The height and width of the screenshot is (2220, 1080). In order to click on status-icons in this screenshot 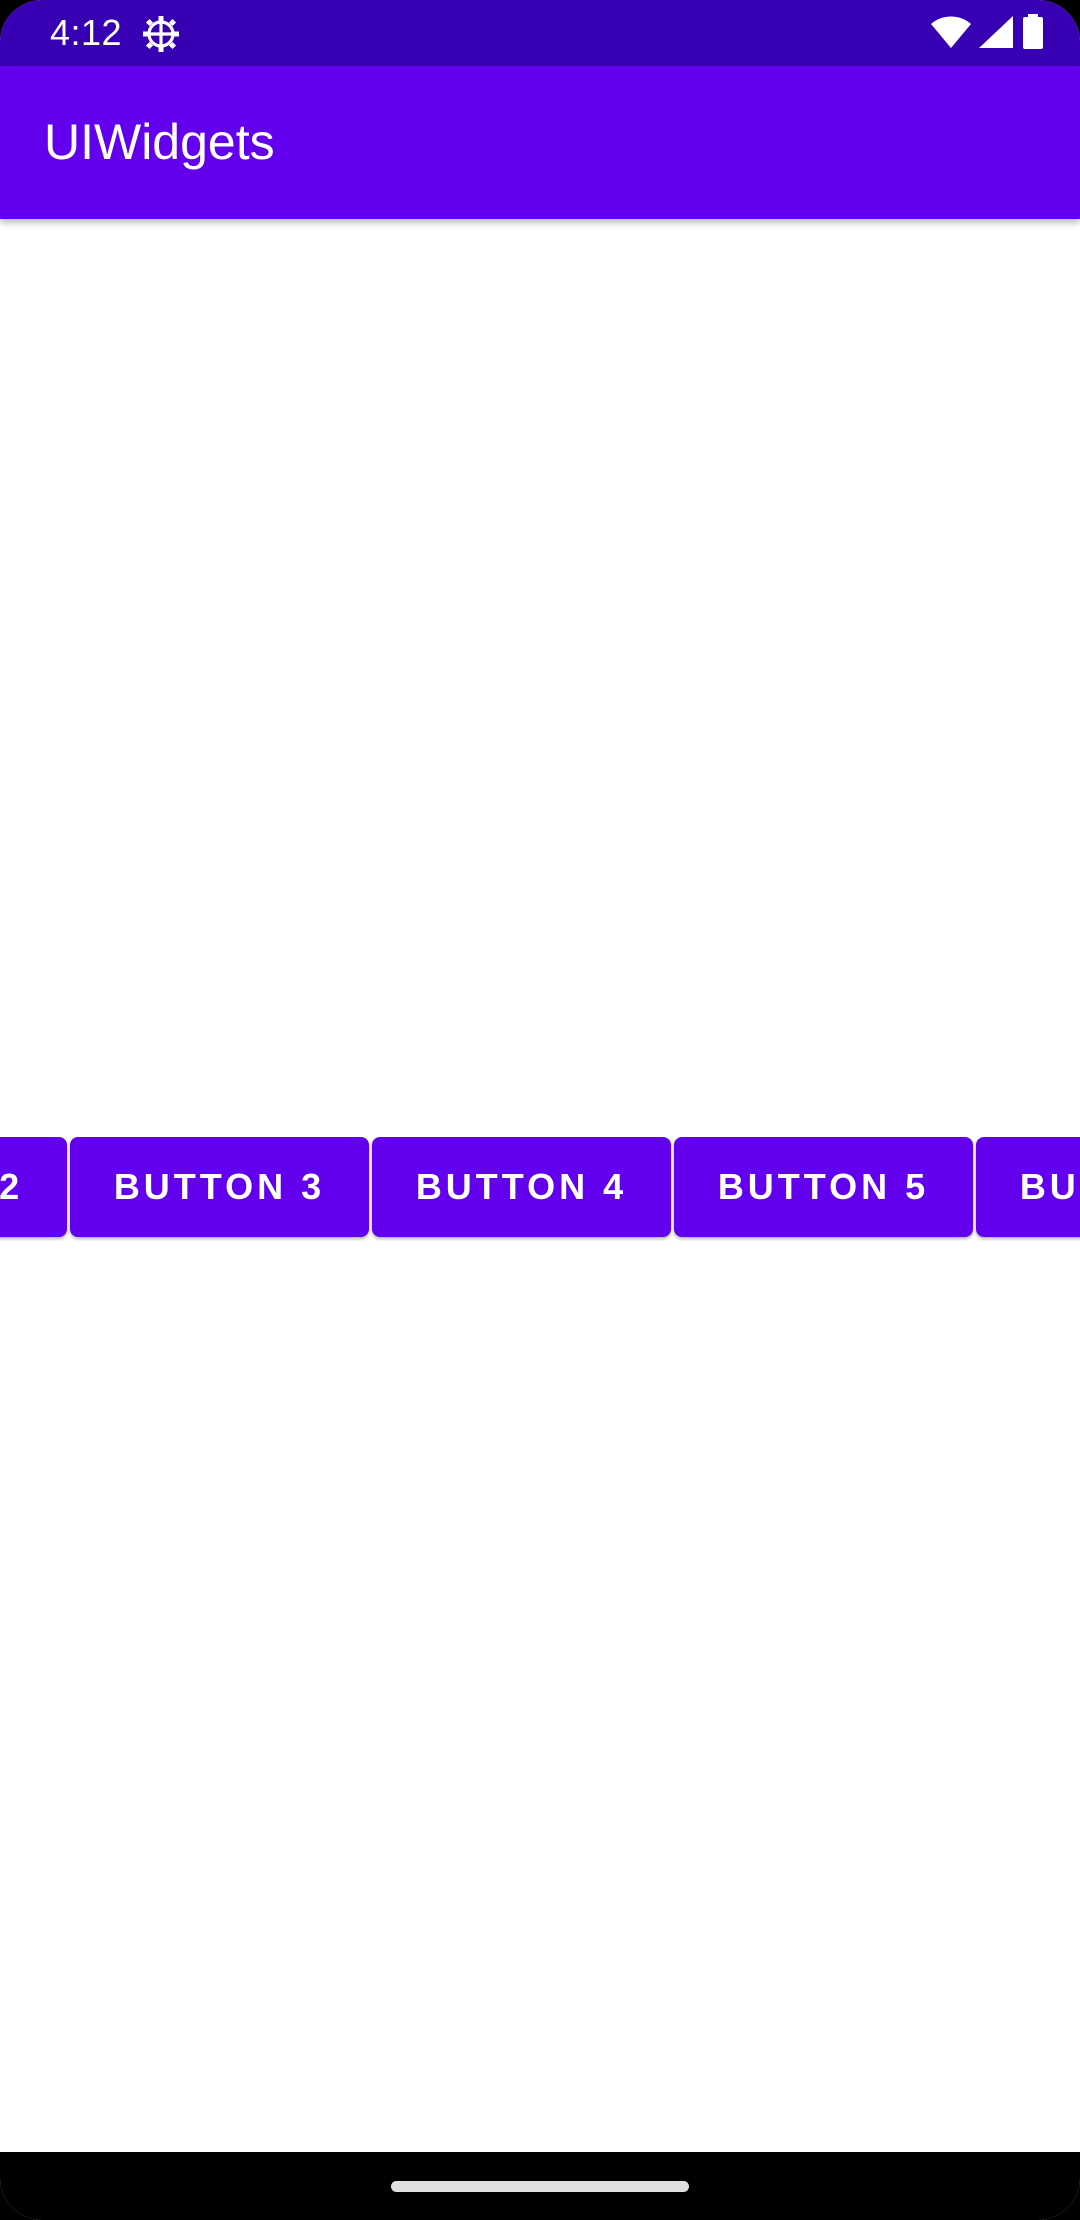, I will do `click(988, 34)`.